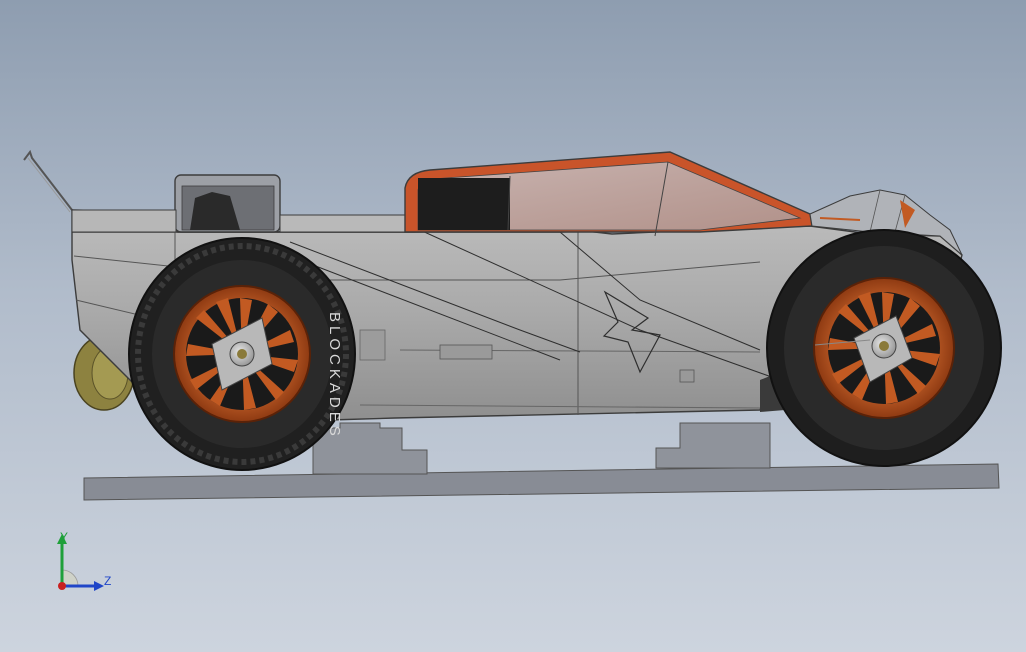  What do you see at coordinates (608, 194) in the screenshot?
I see `canopy` at bounding box center [608, 194].